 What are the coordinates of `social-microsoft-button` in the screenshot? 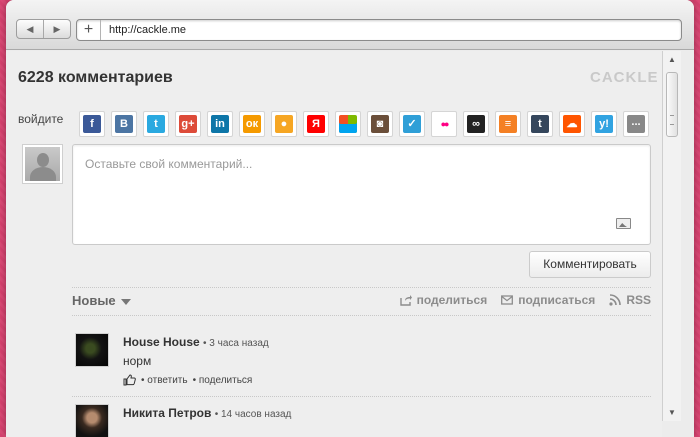 It's located at (348, 124).